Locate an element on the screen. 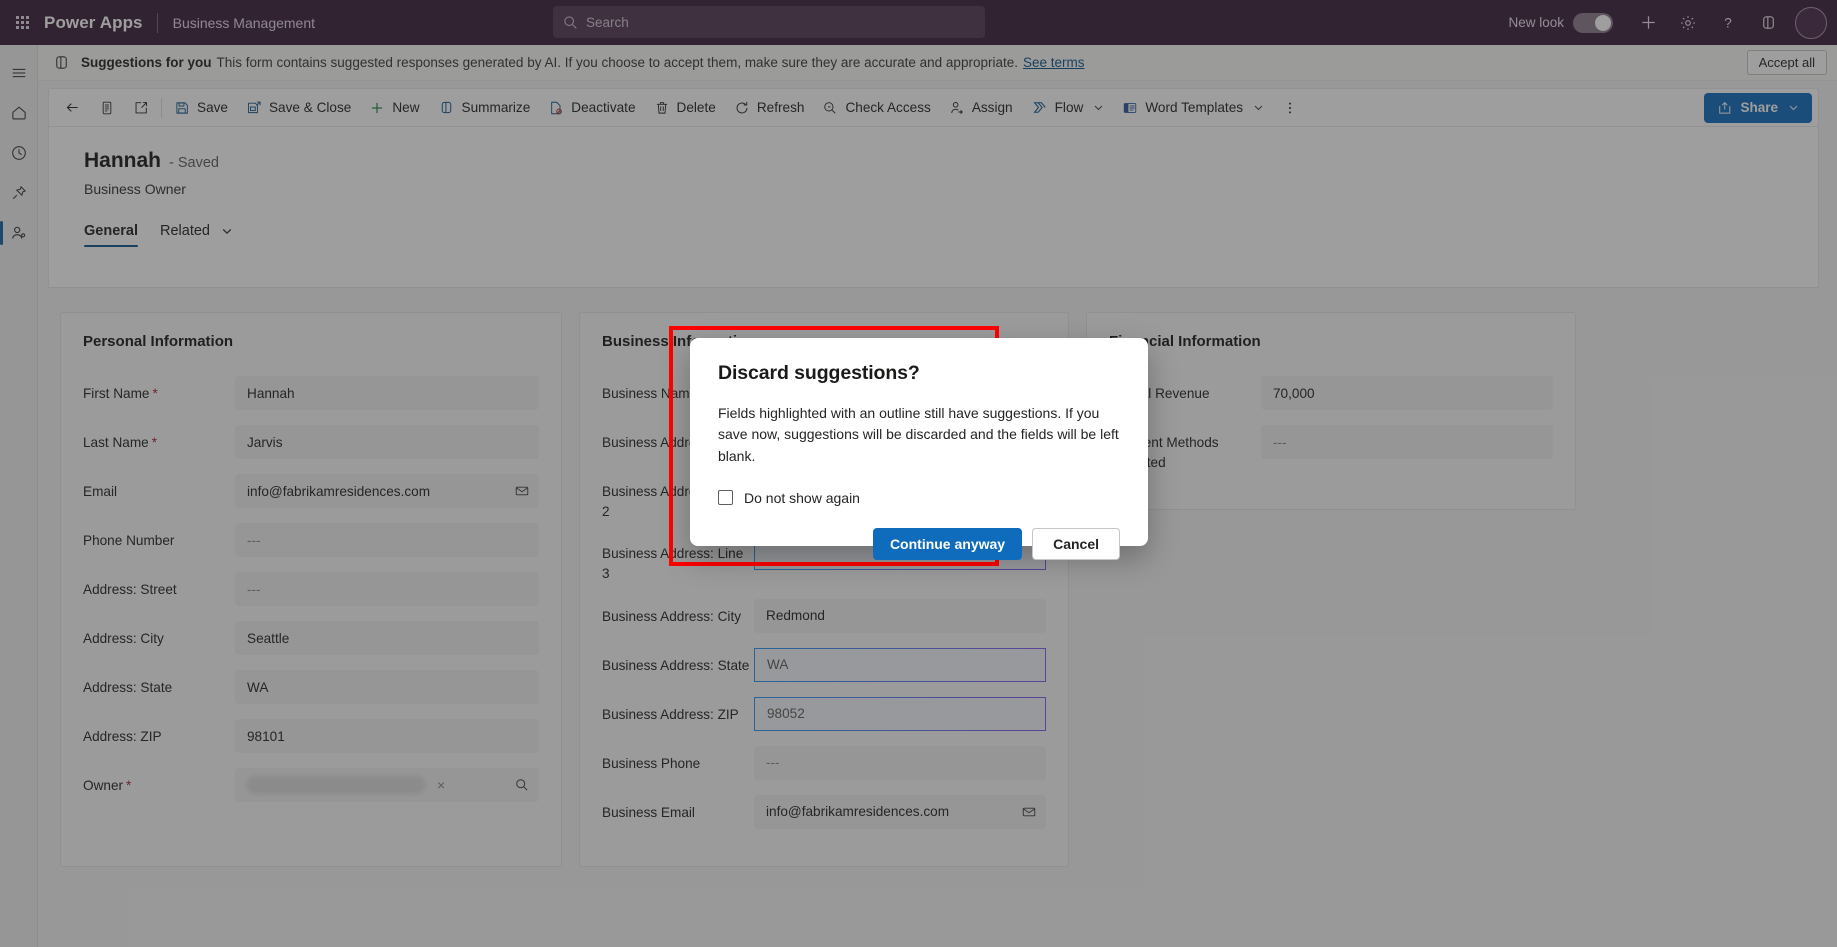  help-button: ? is located at coordinates (1728, 22).